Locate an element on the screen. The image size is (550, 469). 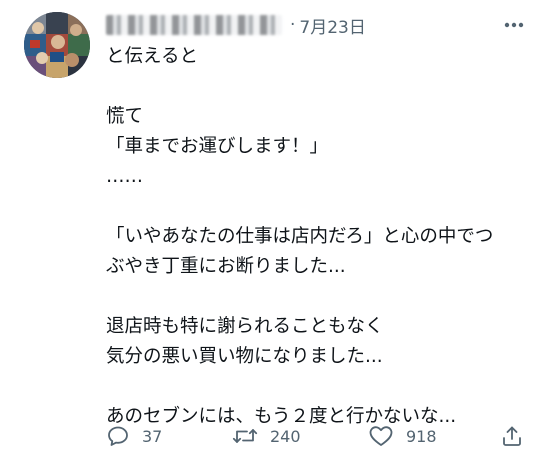
redacted-user-name is located at coordinates (194, 25).